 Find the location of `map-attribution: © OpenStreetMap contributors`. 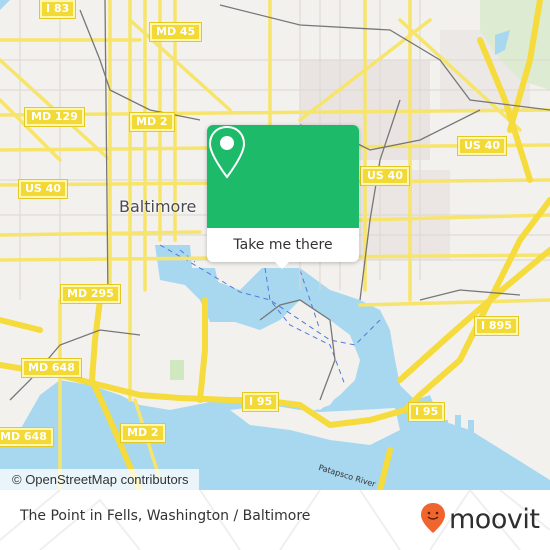

map-attribution: © OpenStreetMap contributors is located at coordinates (99, 479).